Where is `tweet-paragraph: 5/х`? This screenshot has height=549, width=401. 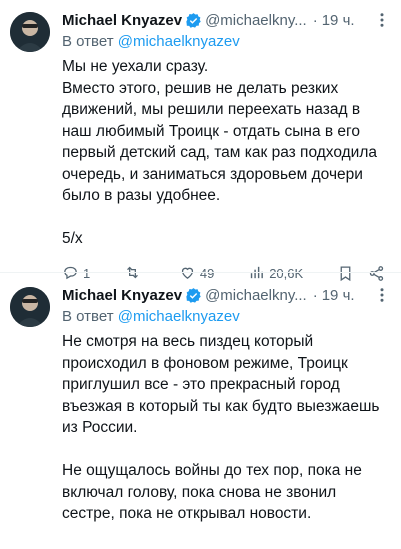
tweet-paragraph: 5/х is located at coordinates (72, 238).